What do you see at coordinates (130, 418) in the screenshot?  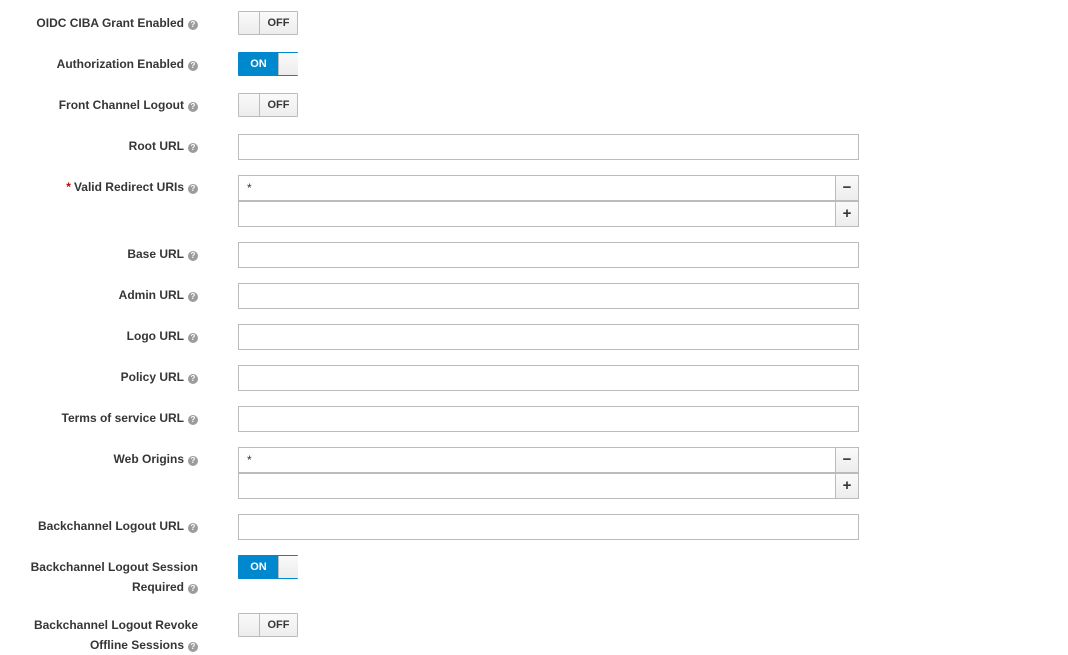 I see `tos-url-label: Terms of service URL?` at bounding box center [130, 418].